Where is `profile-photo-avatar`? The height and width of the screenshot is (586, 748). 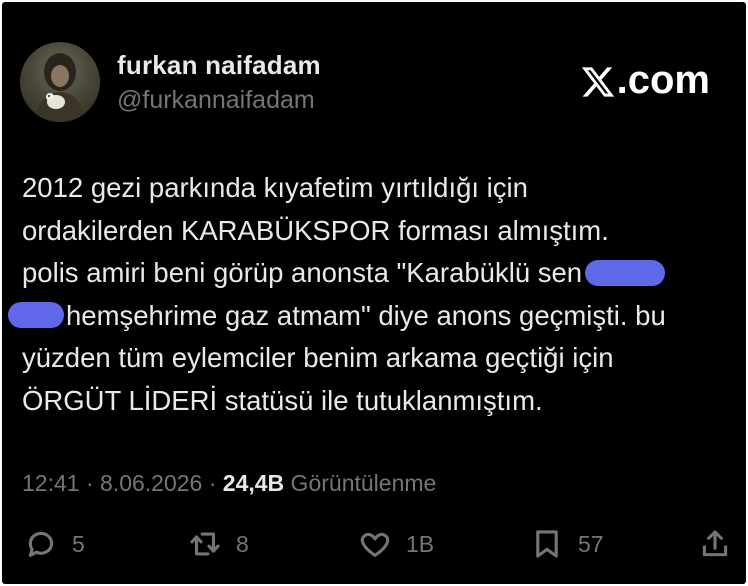
profile-photo-avatar is located at coordinates (60, 87).